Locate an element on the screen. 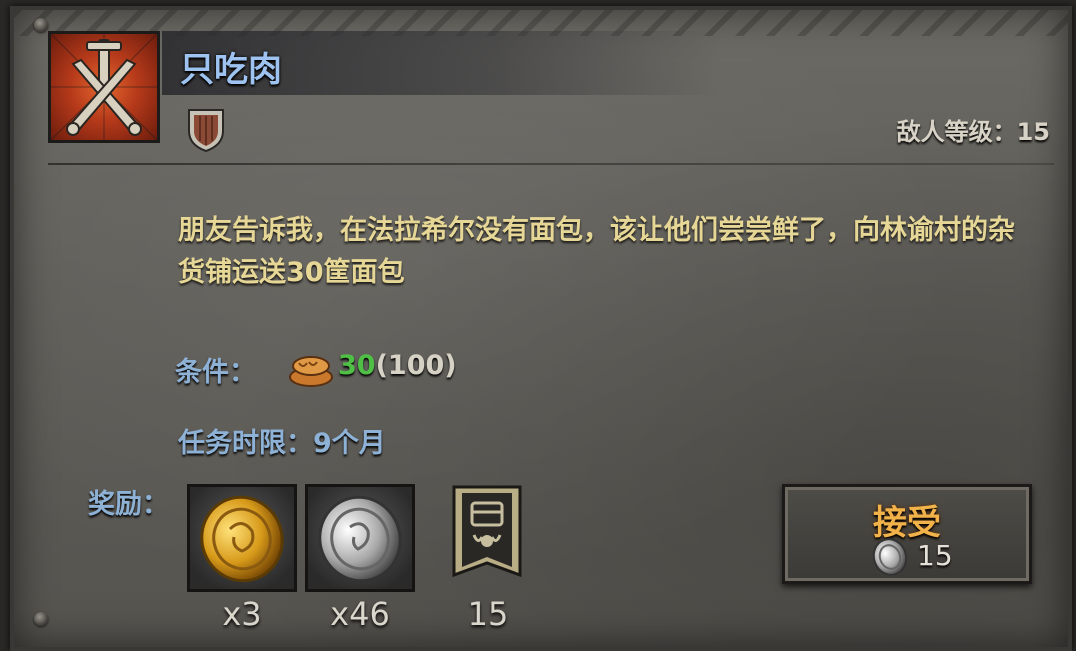 This screenshot has height=651, width=1076. condition-total: (100) is located at coordinates (416, 365).